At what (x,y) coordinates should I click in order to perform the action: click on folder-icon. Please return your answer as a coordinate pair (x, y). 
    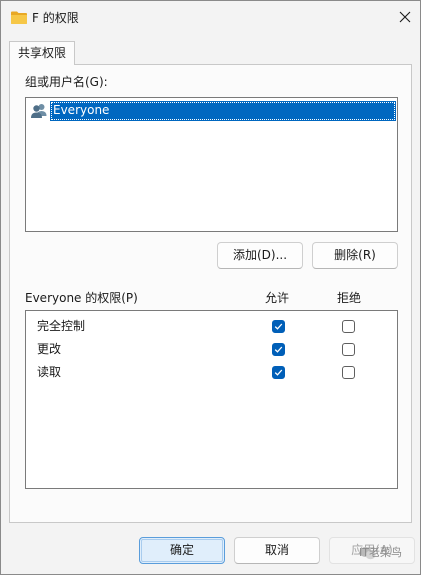
    Looking at the image, I should click on (19, 17).